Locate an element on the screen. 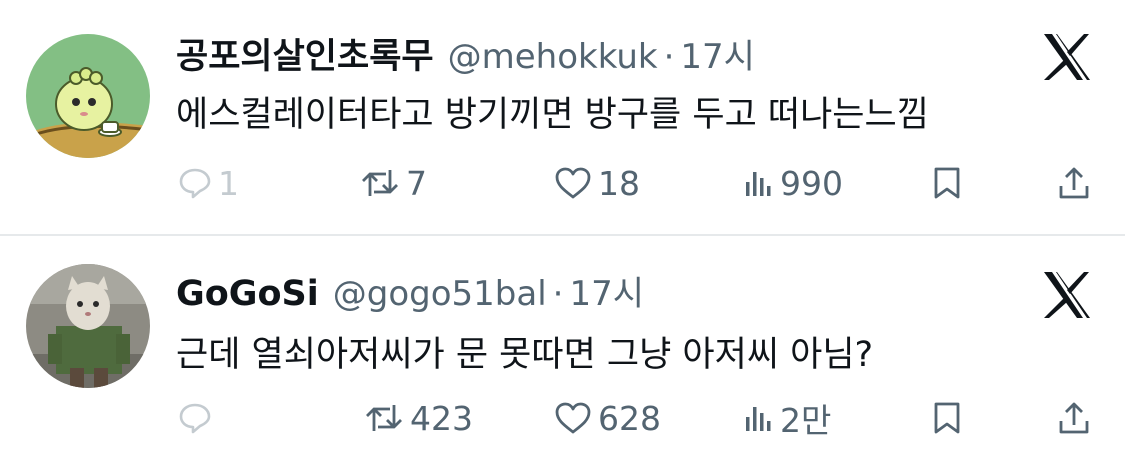 The image size is (1125, 464). views-count: 990 is located at coordinates (811, 183).